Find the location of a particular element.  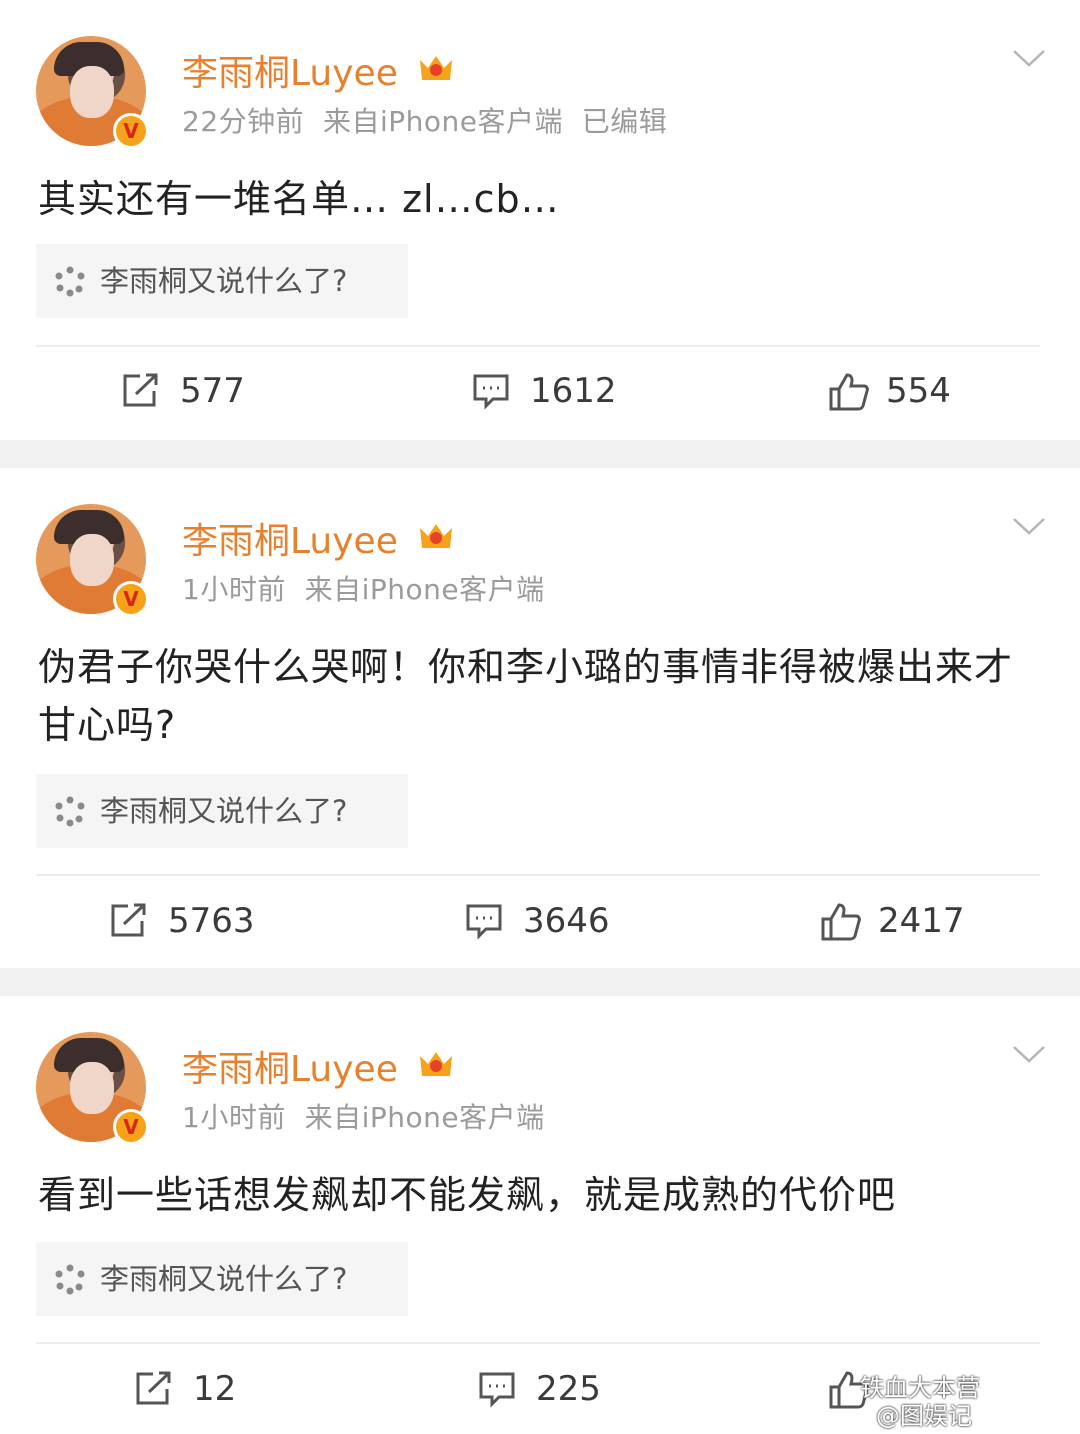

repost-count: 12 is located at coordinates (215, 1389).